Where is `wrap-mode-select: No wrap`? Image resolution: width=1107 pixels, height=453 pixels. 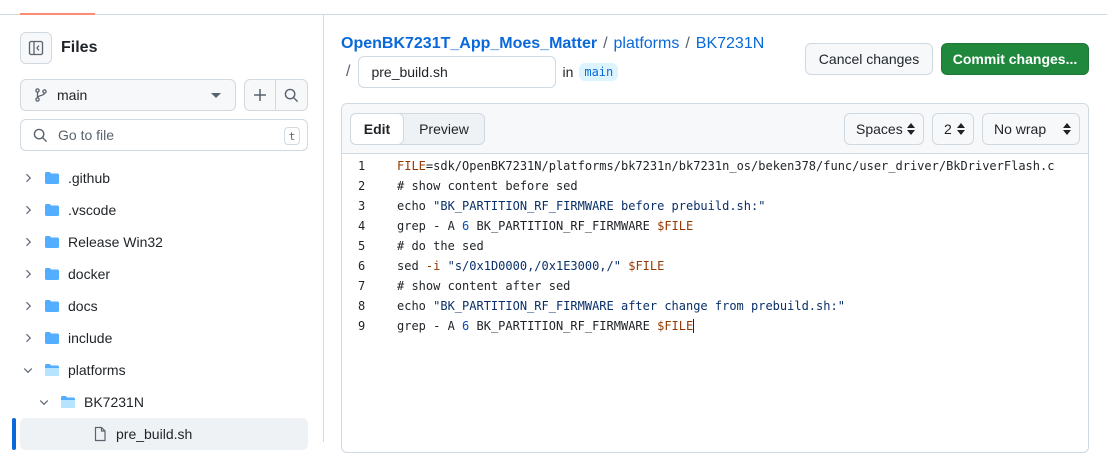 wrap-mode-select: No wrap is located at coordinates (1031, 129).